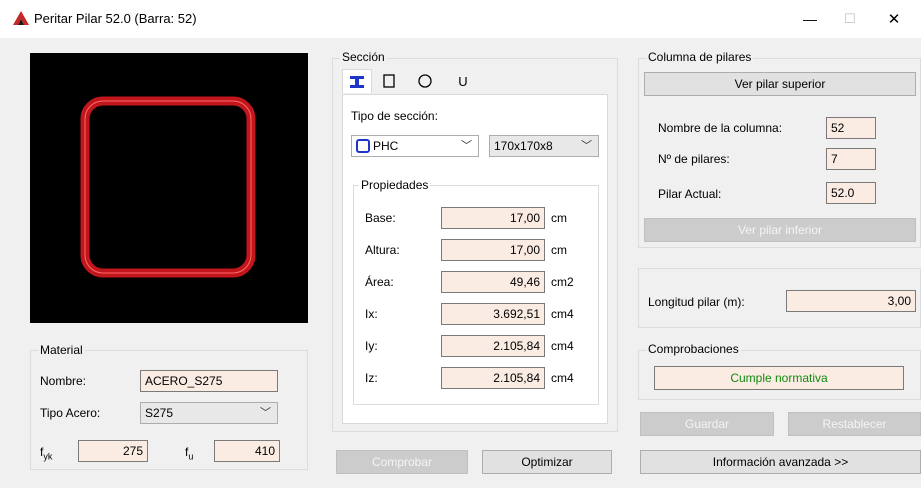 The image size is (921, 488). Describe the element at coordinates (386, 146) in the screenshot. I see `section-type-value: PHC` at that location.